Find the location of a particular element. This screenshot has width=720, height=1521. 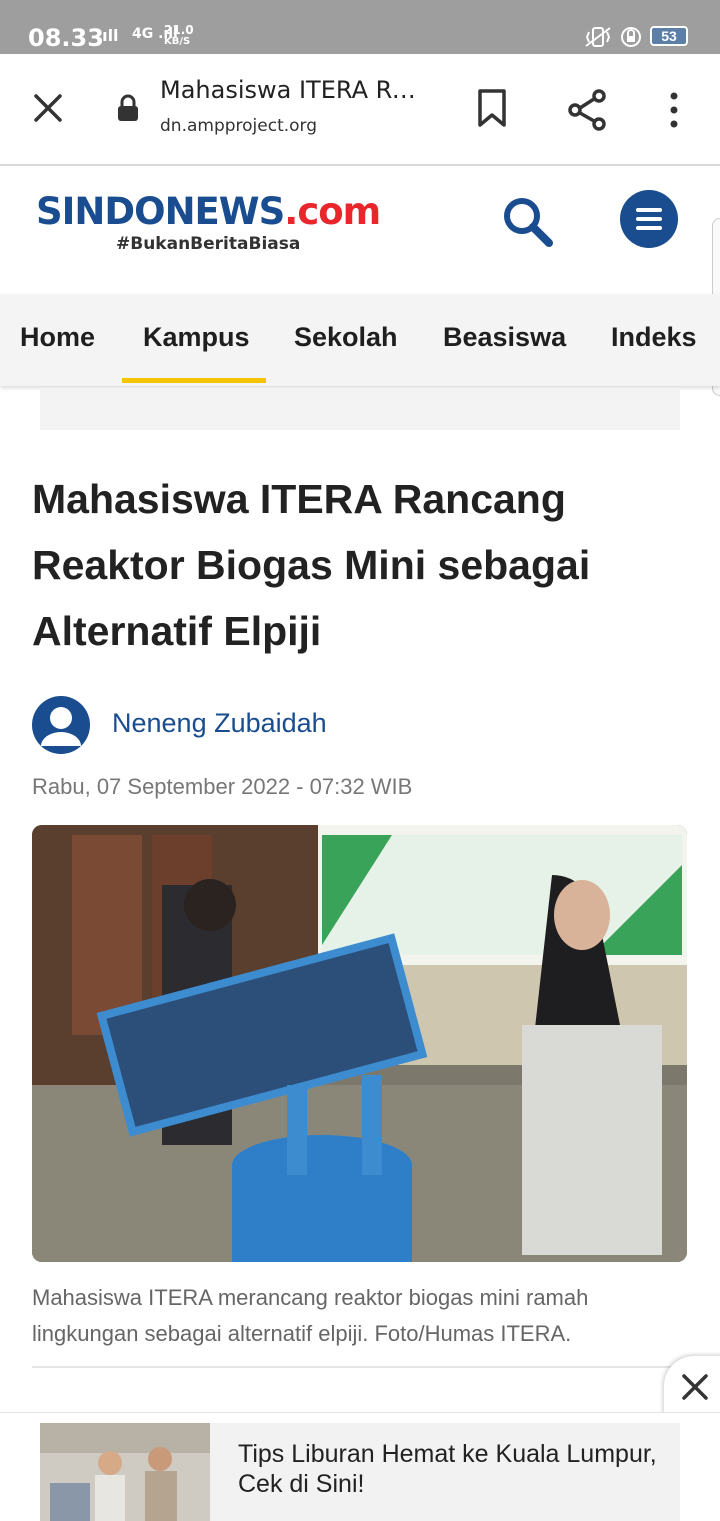

site-logo: SINDONEWS.com is located at coordinates (208, 211).